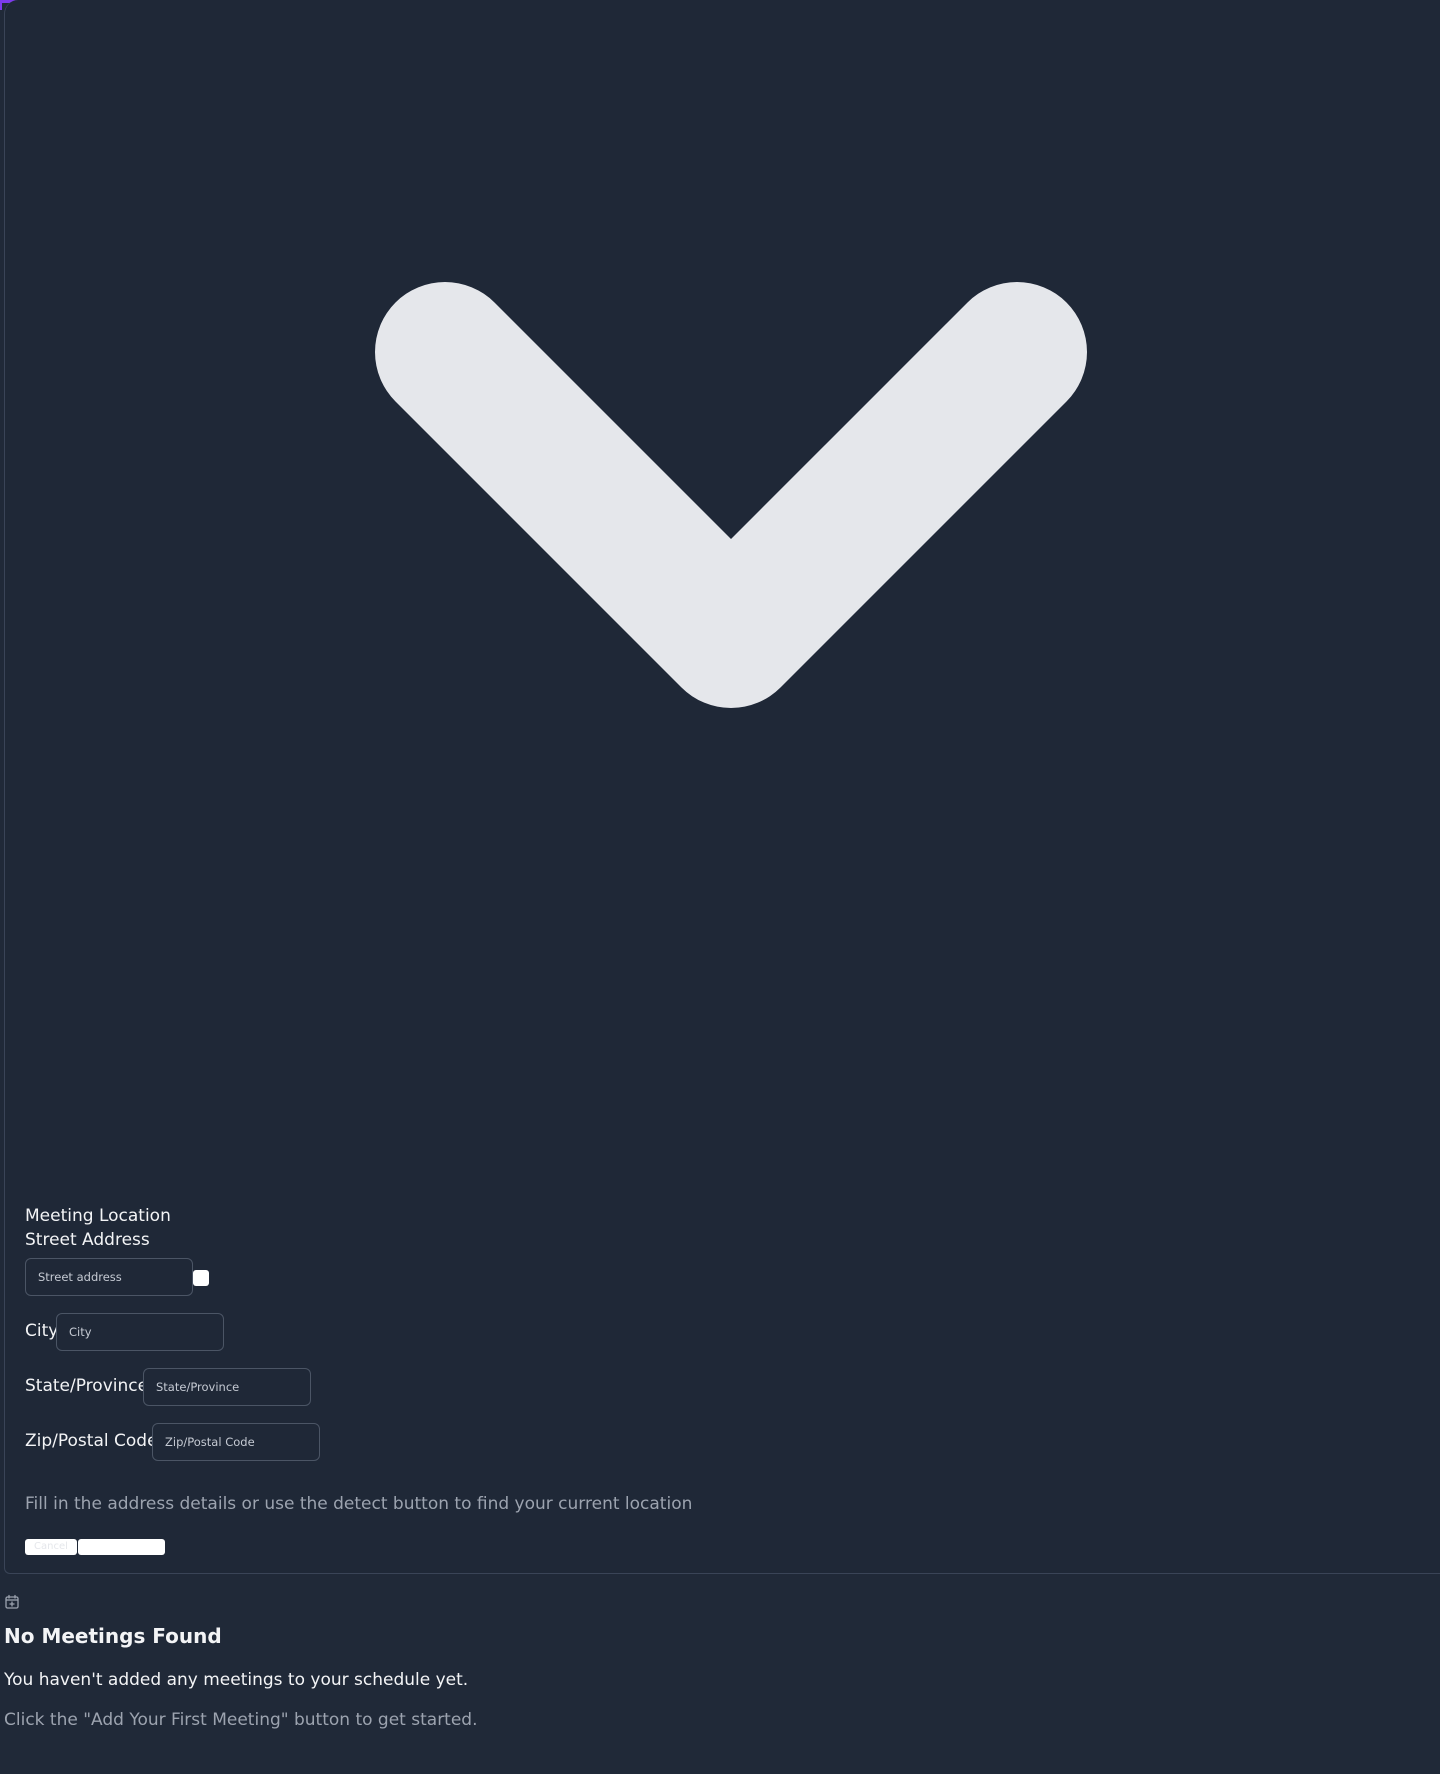 The width and height of the screenshot is (1440, 1774). I want to click on zip-postal-code-input, so click(236, 1442).